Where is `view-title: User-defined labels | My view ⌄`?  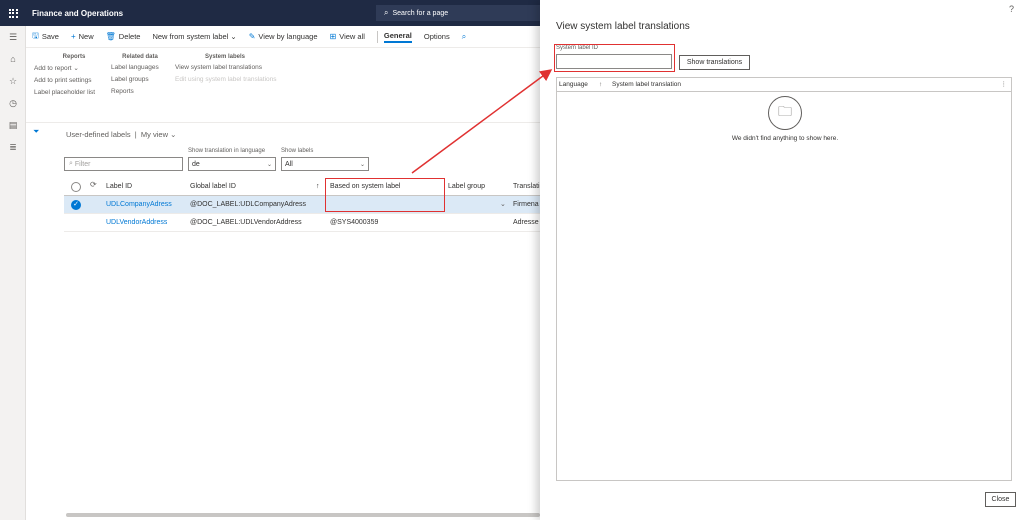 view-title: User-defined labels | My view ⌄ is located at coordinates (121, 134).